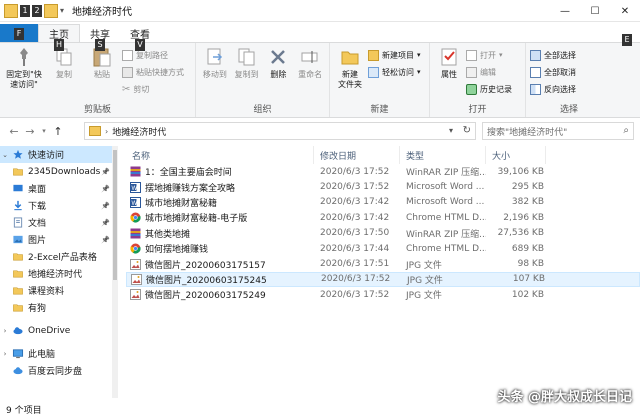  Describe the element at coordinates (553, 89) in the screenshot. I see `invert-selection-button: 反向选择` at that location.